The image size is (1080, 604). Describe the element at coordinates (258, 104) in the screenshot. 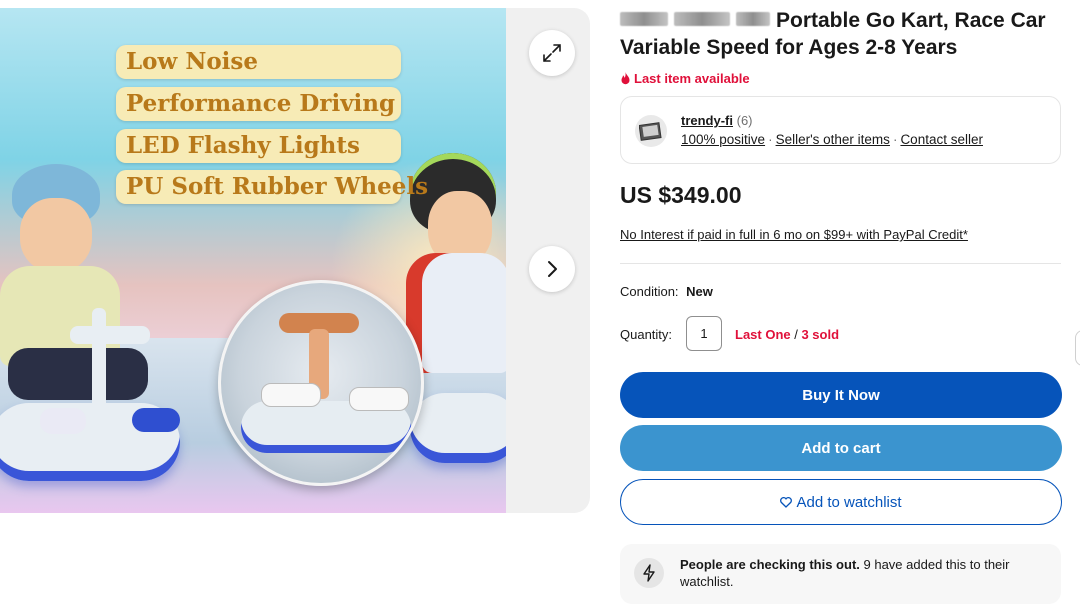

I see `feature-label: Performance Driving` at that location.